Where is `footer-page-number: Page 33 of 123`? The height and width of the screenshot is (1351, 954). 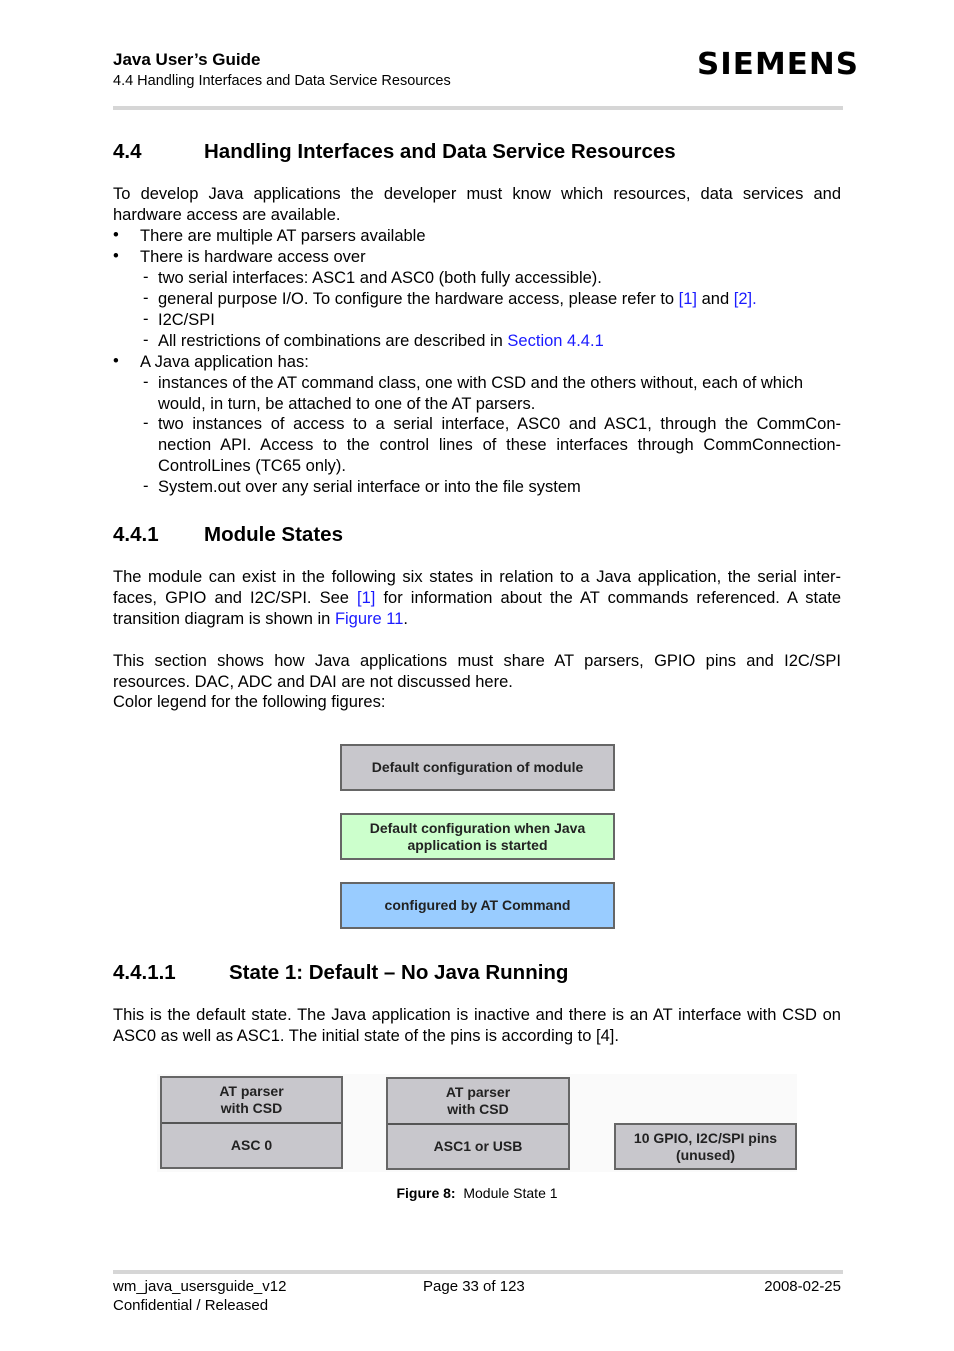 footer-page-number: Page 33 of 123 is located at coordinates (474, 1286).